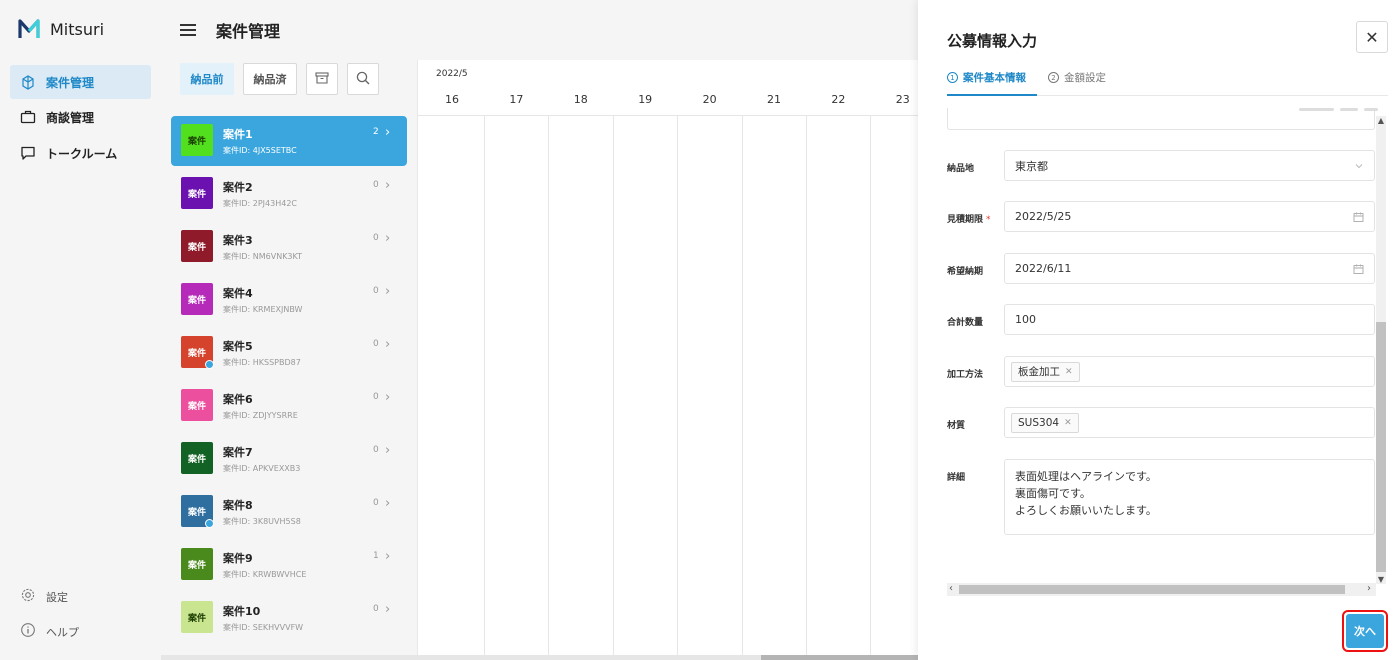 The width and height of the screenshot is (1398, 660). I want to click on brand: Mitsuri, so click(61, 29).